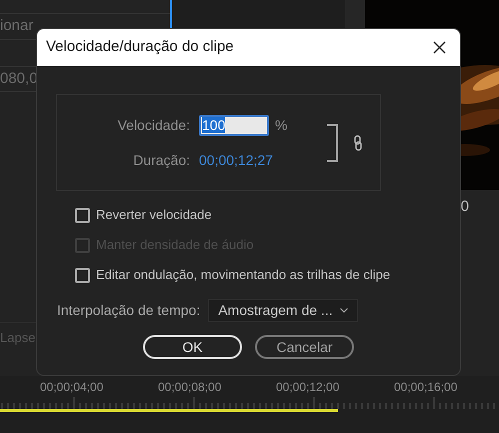 This screenshot has width=499, height=433. Describe the element at coordinates (464, 207) in the screenshot. I see `panel-text: 0` at that location.